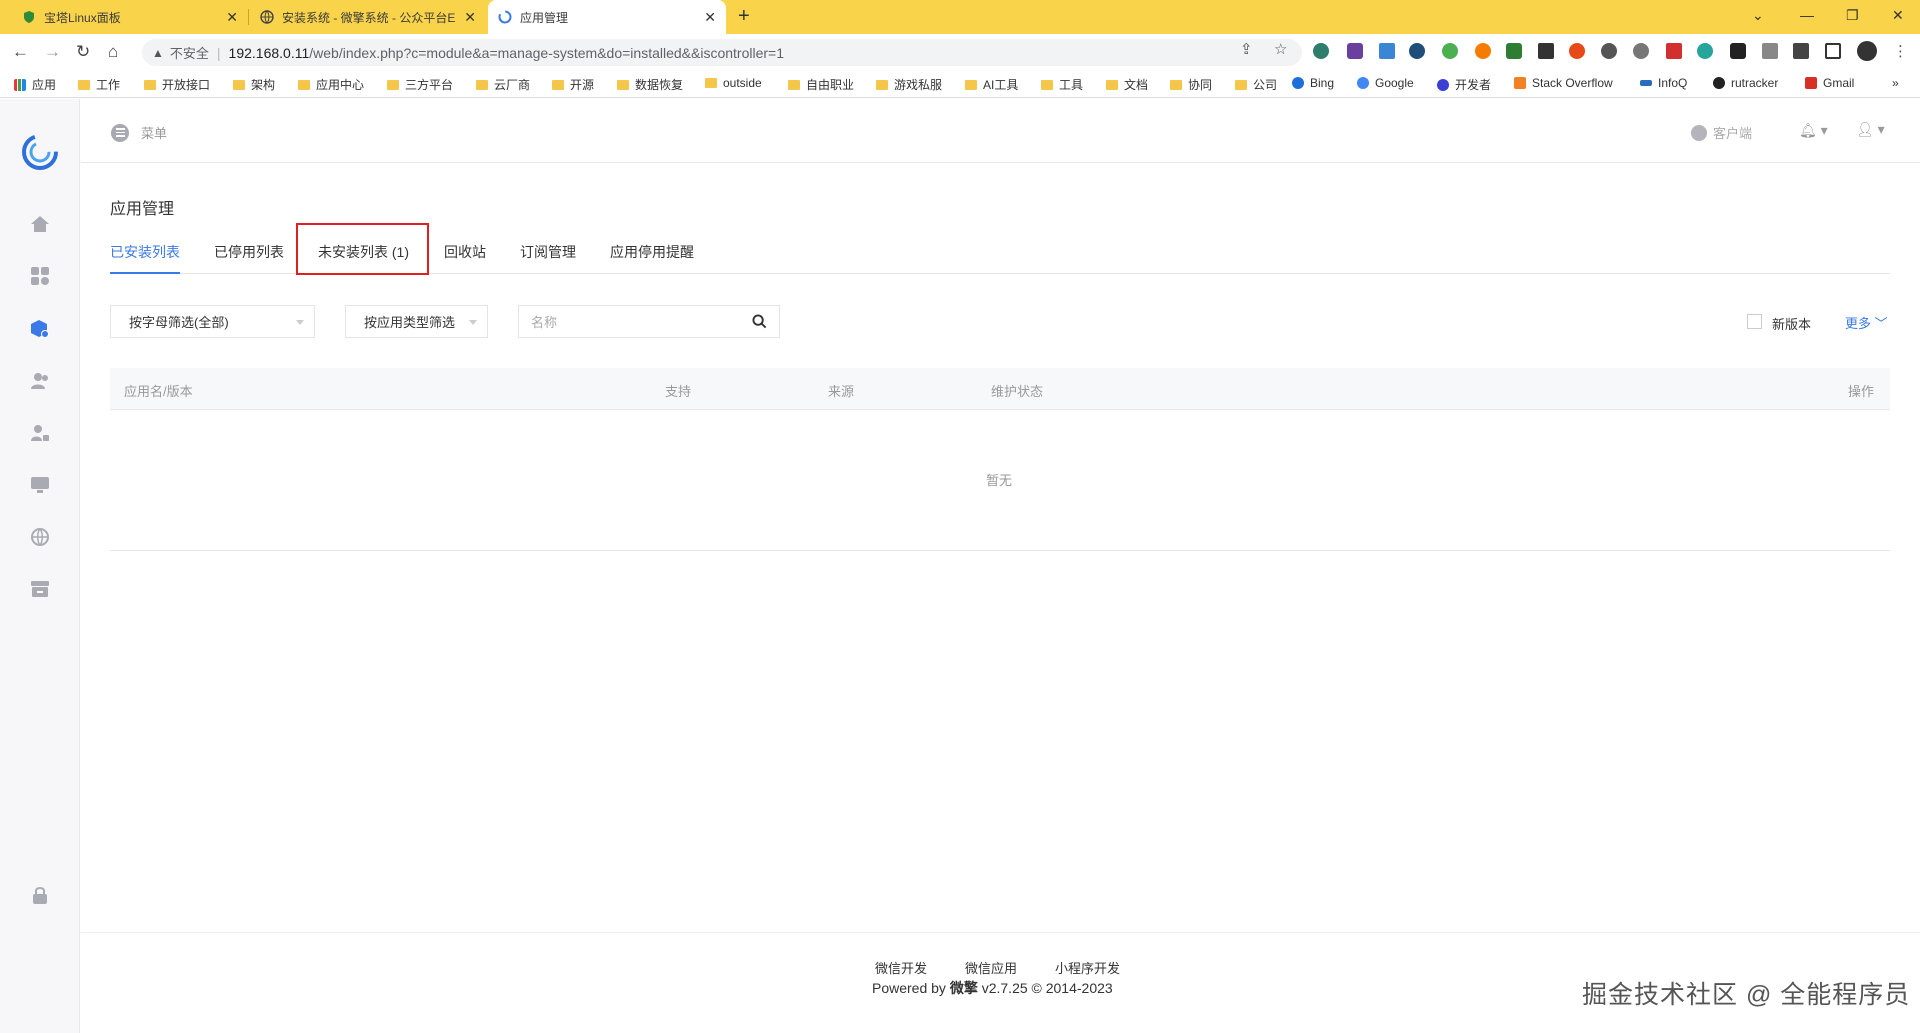 The image size is (1920, 1033). What do you see at coordinates (99, 84) in the screenshot?
I see `bookmark-folder: 工作` at bounding box center [99, 84].